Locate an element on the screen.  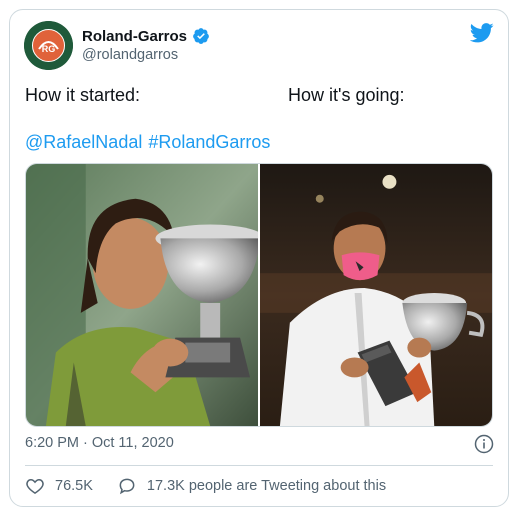
timestamp: 6:20 PM · Oct 11, 2020 is located at coordinates (99, 443).